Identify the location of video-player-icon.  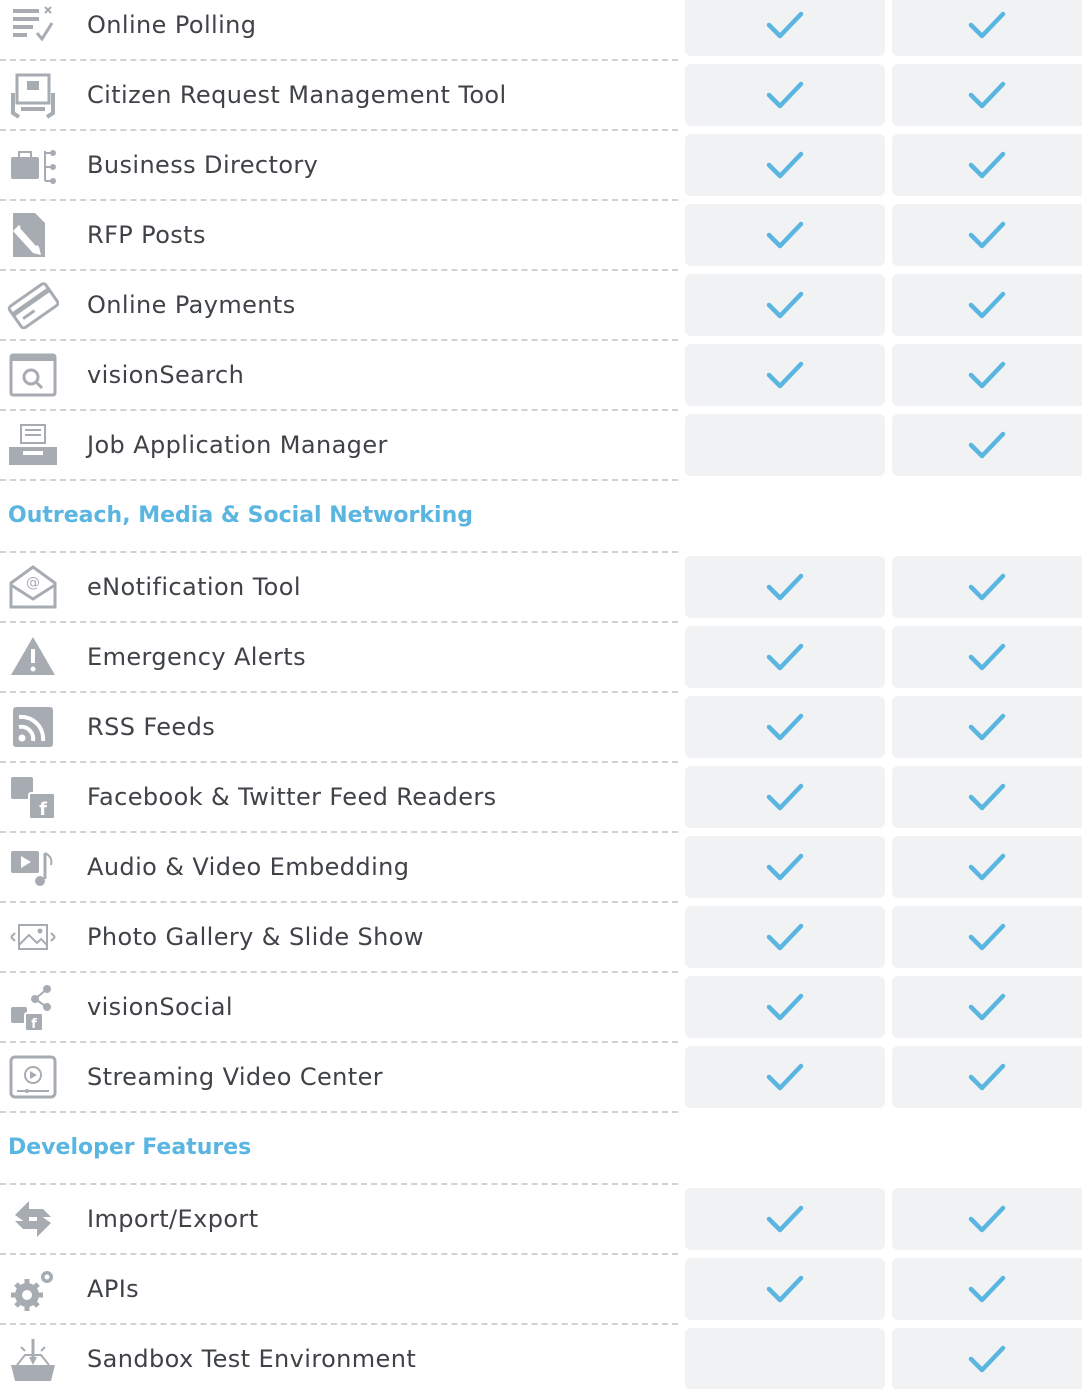
(33, 1077).